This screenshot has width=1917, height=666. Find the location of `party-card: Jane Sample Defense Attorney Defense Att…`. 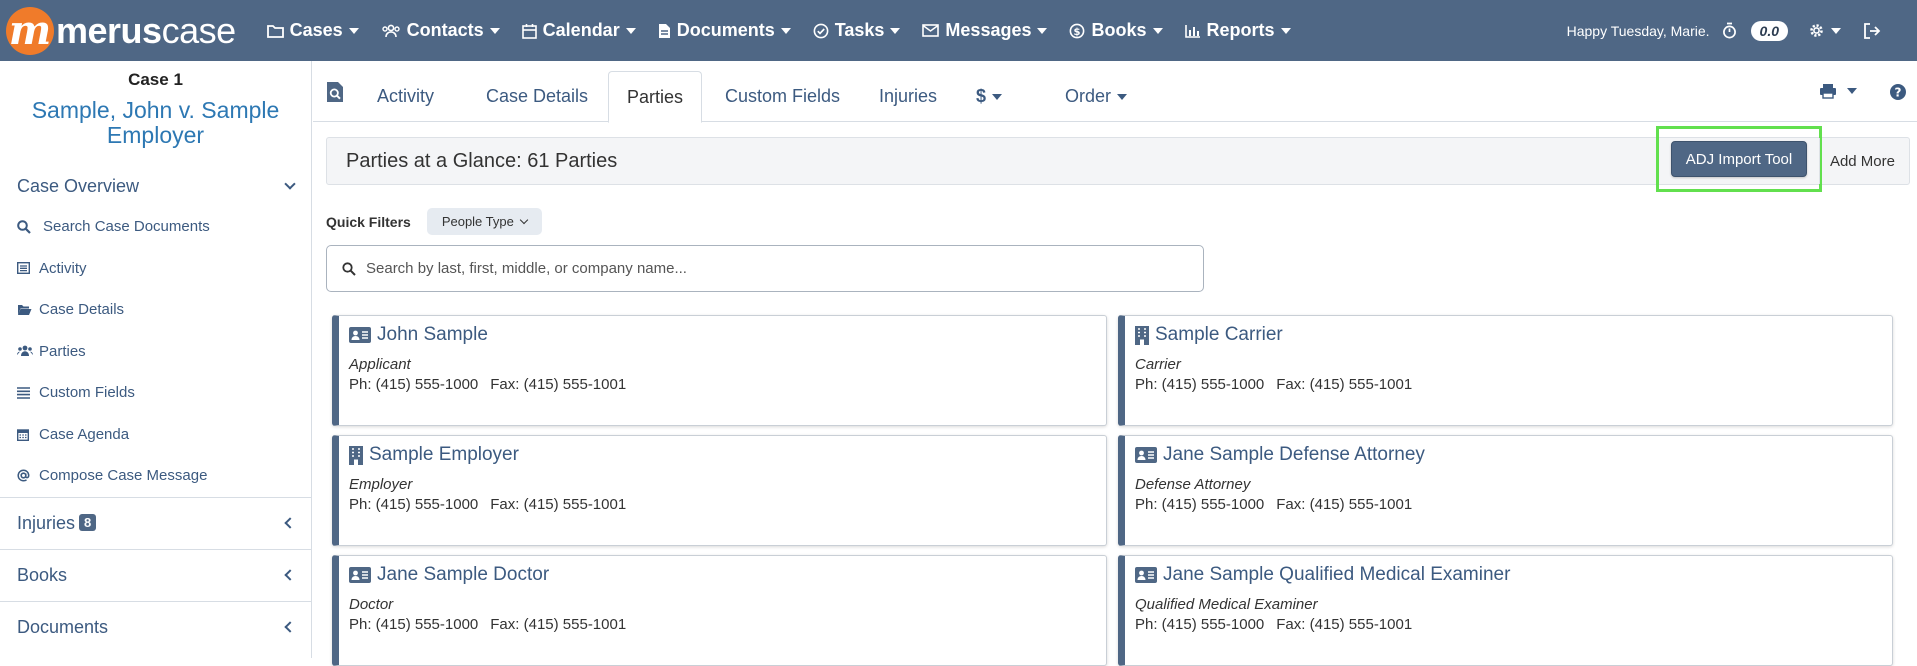

party-card: Jane Sample Defense Attorney Defense Att… is located at coordinates (1505, 490).